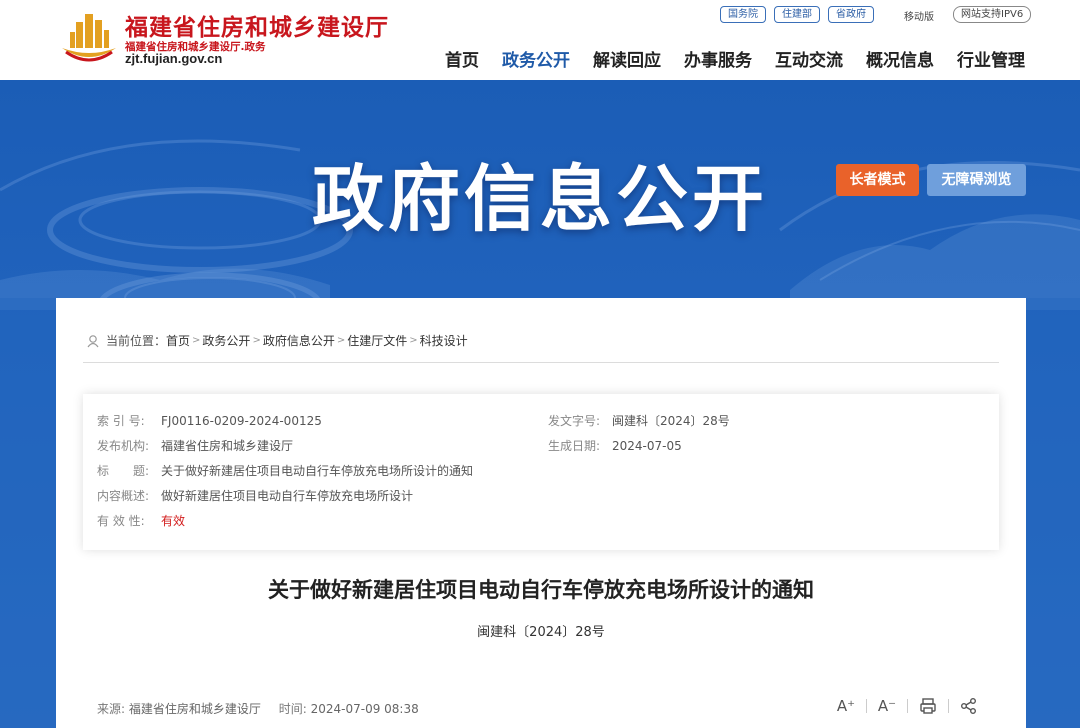 This screenshot has height=728, width=1080. I want to click on breadcrumb-home: 首页, so click(178, 340).